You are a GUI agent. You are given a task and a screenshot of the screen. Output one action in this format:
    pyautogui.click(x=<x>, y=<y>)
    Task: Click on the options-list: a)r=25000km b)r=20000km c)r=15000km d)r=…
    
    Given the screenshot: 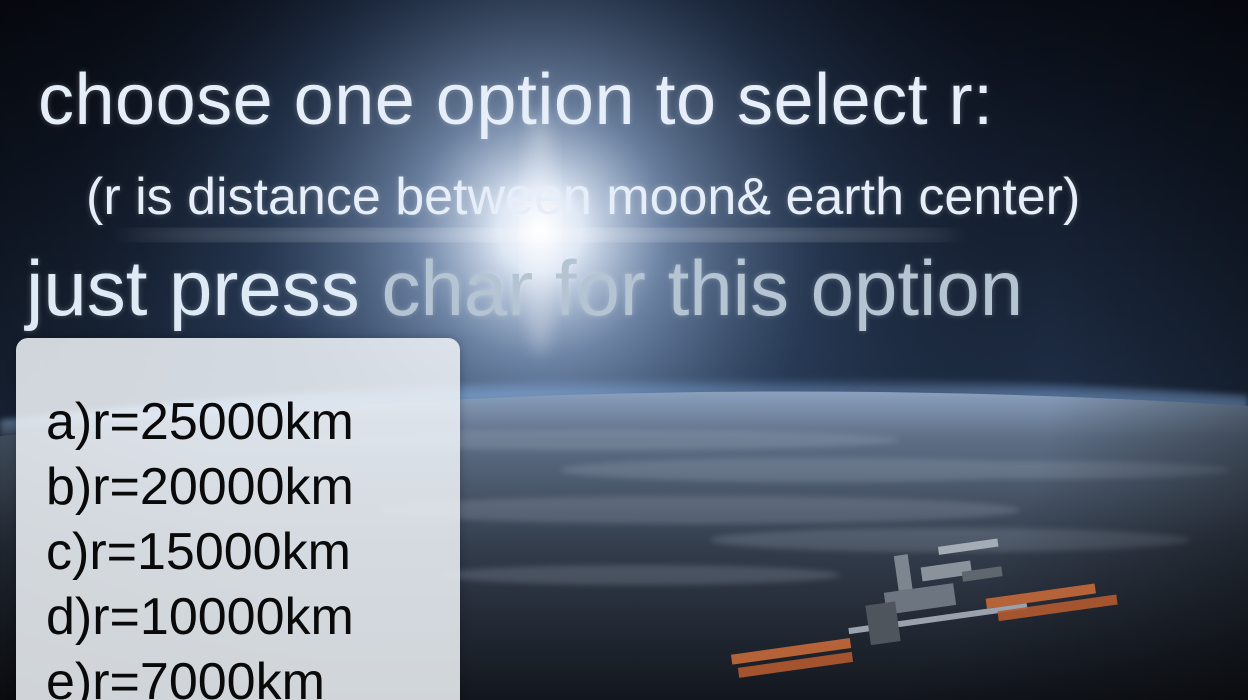 What is the action you would take?
    pyautogui.click(x=200, y=545)
    